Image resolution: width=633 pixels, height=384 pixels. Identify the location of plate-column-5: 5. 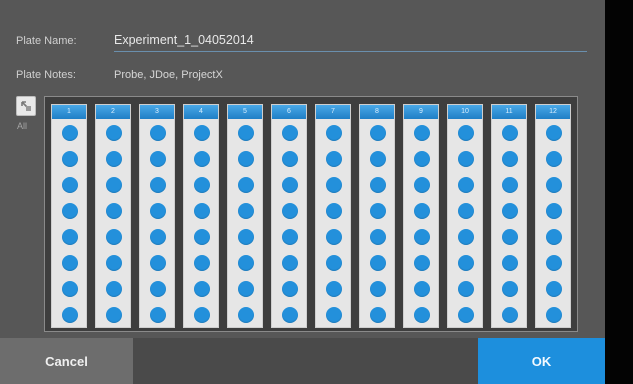
(245, 216).